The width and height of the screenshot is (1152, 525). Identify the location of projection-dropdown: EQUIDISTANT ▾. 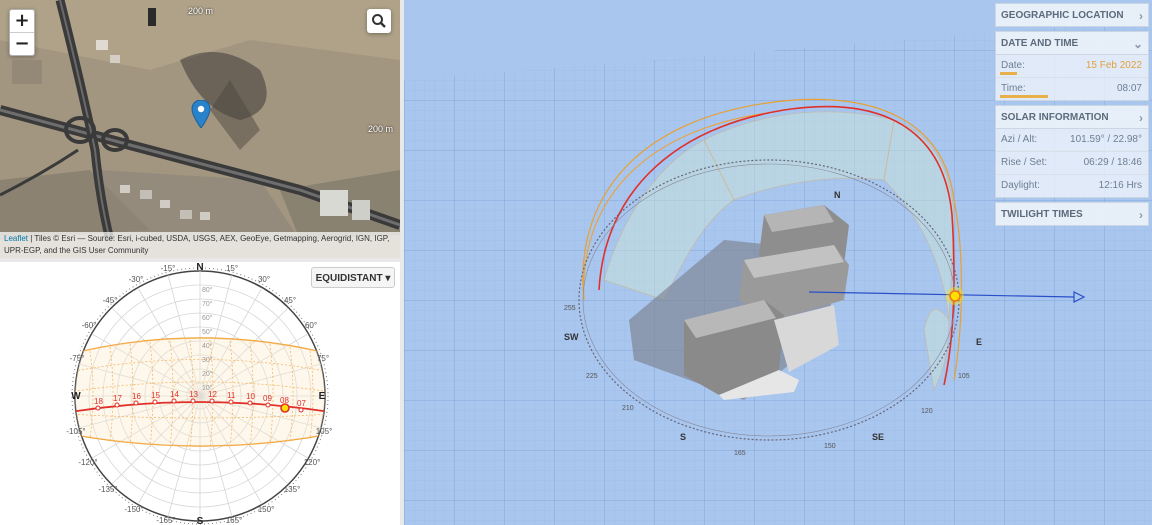
(353, 277).